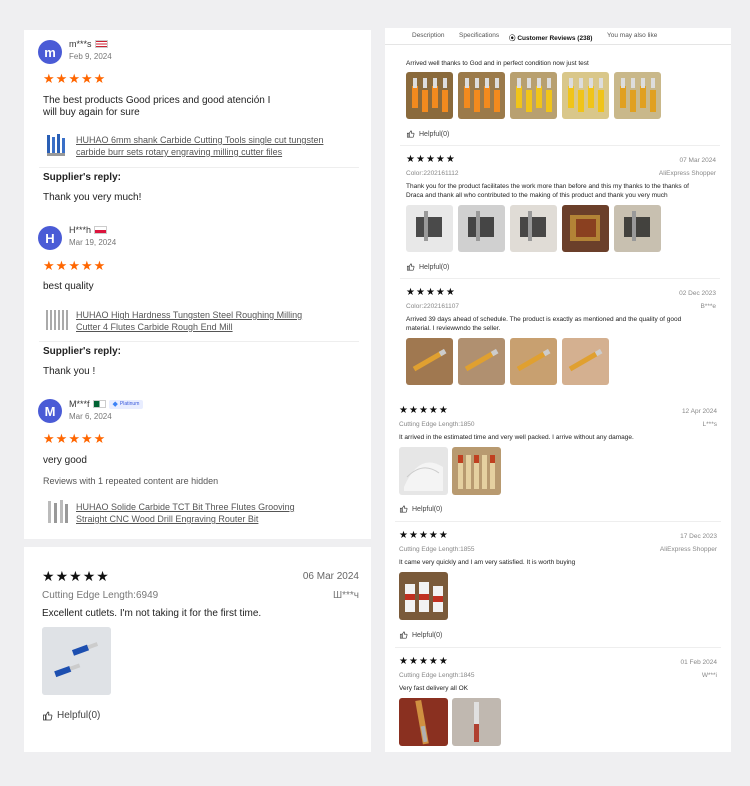  What do you see at coordinates (479, 35) in the screenshot?
I see `tab-specifications: Specifications` at bounding box center [479, 35].